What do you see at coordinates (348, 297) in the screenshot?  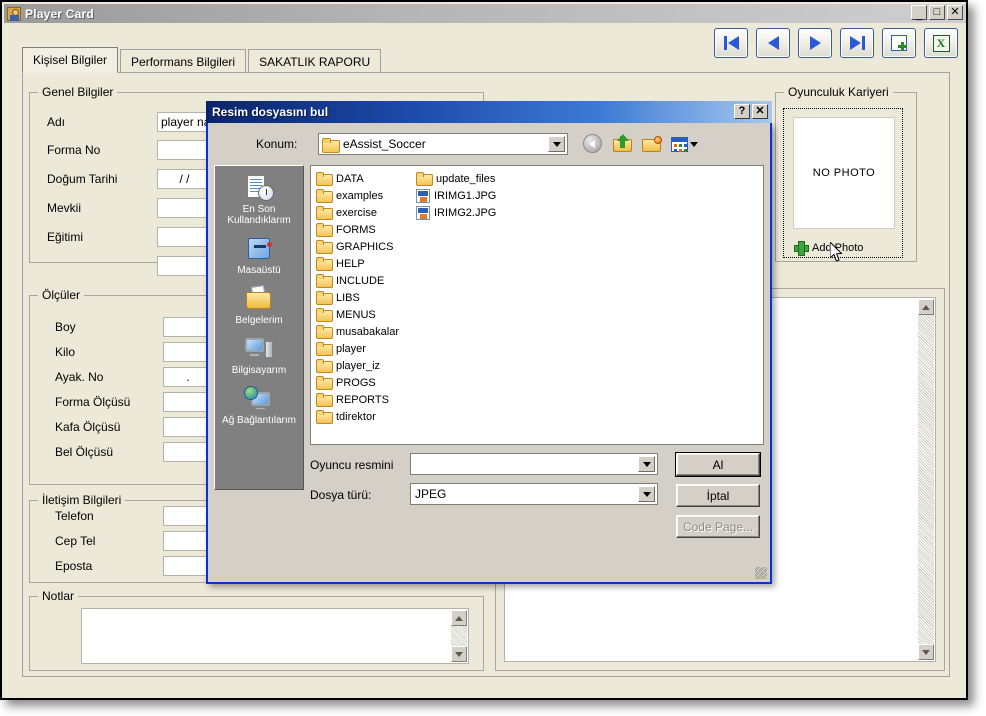 I see `file-name: LIBS` at bounding box center [348, 297].